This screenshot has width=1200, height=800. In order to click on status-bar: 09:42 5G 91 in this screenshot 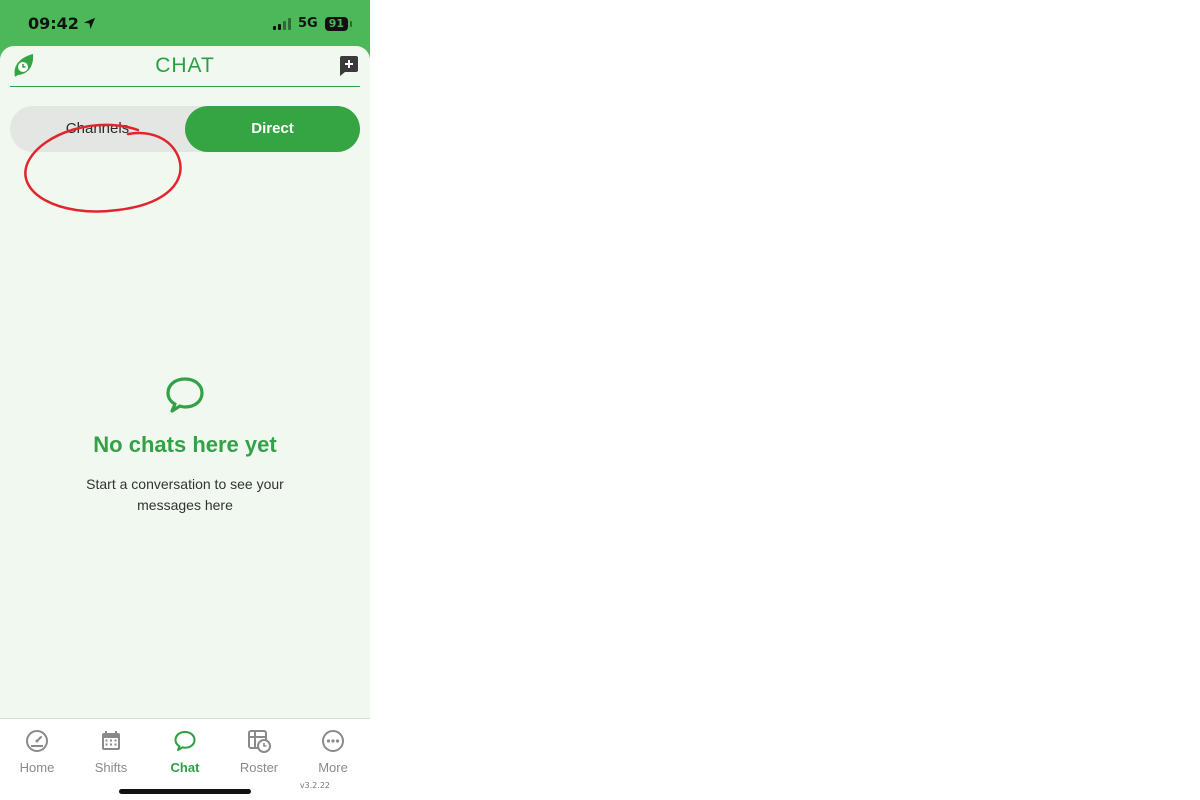, I will do `click(185, 23)`.